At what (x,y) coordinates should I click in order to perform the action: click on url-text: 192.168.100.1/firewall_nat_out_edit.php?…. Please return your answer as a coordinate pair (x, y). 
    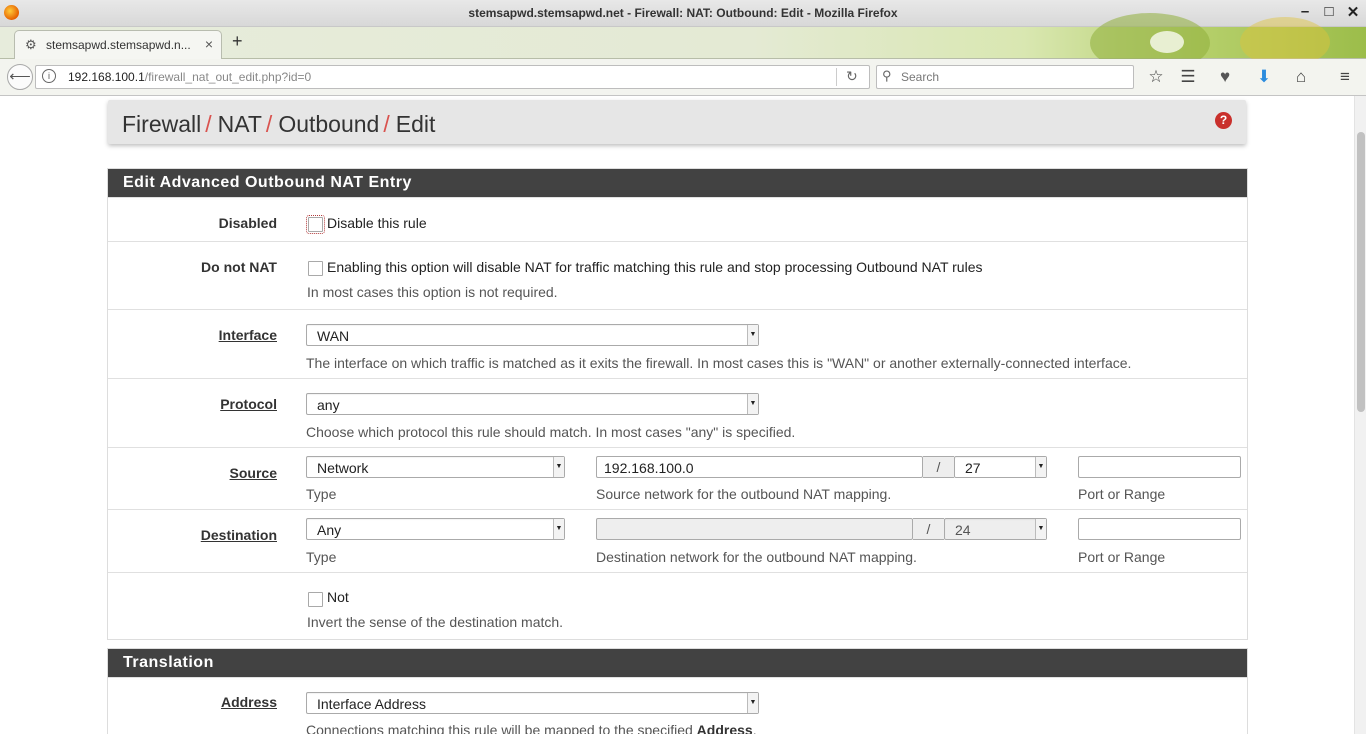
    Looking at the image, I should click on (189, 77).